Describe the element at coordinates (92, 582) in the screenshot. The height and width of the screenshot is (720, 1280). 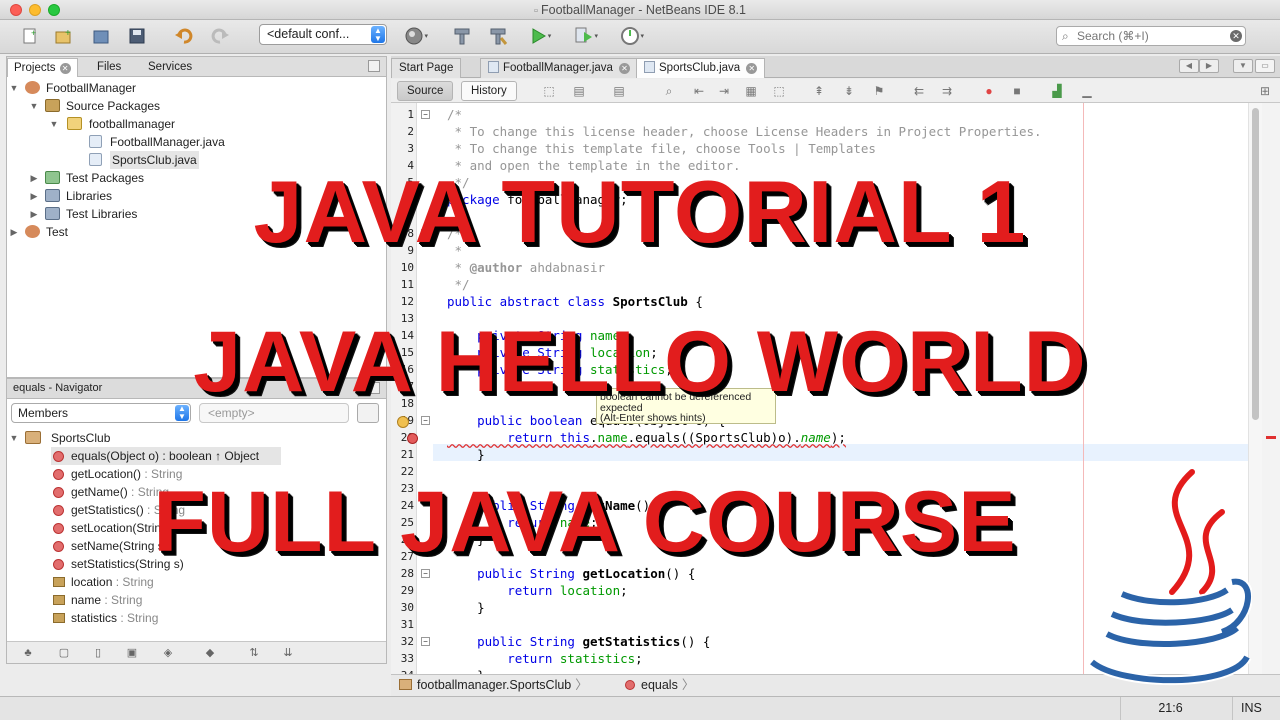
I see `member-name: location` at that location.